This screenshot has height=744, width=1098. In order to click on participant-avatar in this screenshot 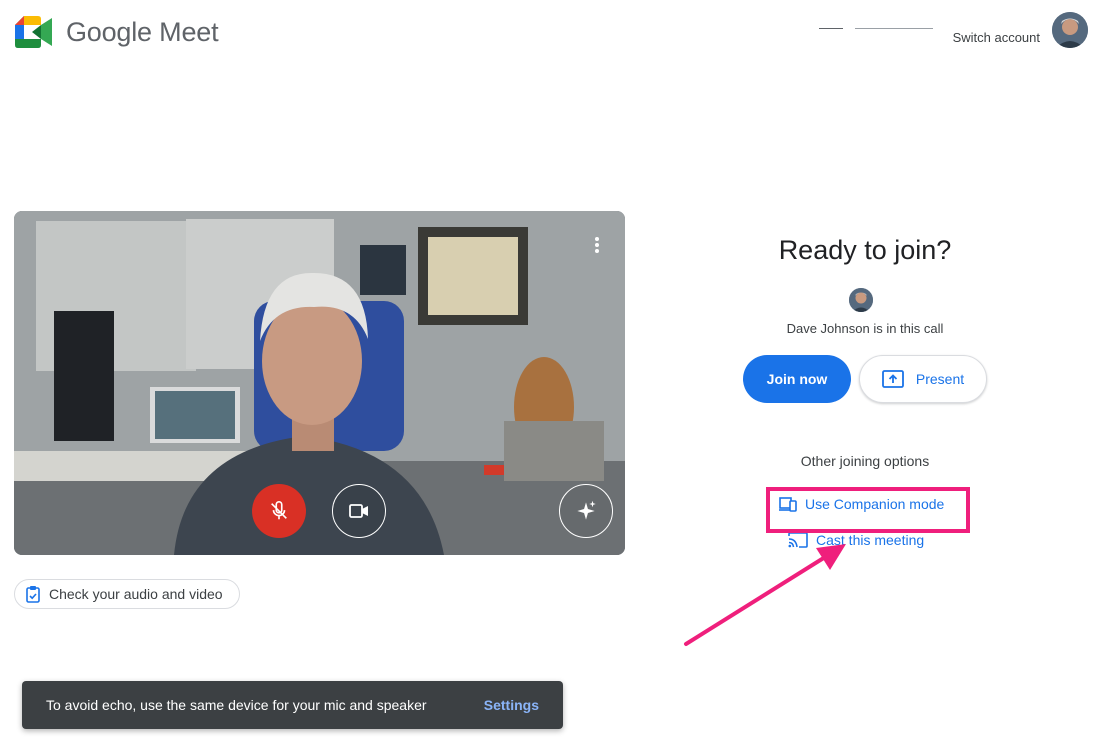, I will do `click(861, 300)`.